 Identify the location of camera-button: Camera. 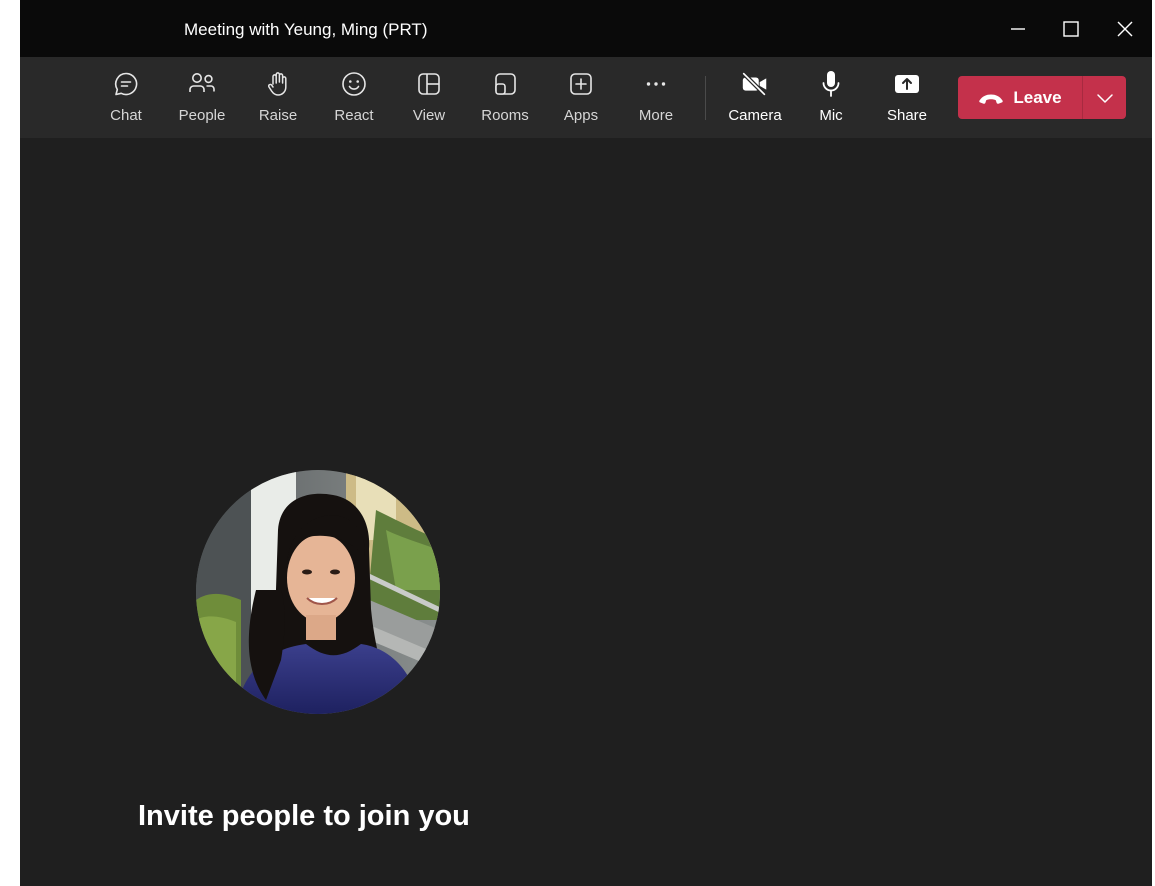
(755, 100).